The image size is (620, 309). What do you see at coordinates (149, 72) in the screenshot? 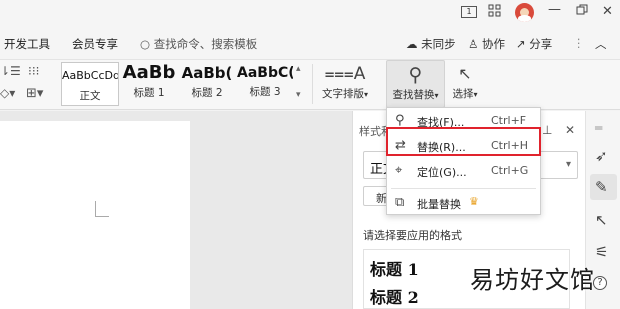
I see `style-heading-1-sample: AaBb` at bounding box center [149, 72].